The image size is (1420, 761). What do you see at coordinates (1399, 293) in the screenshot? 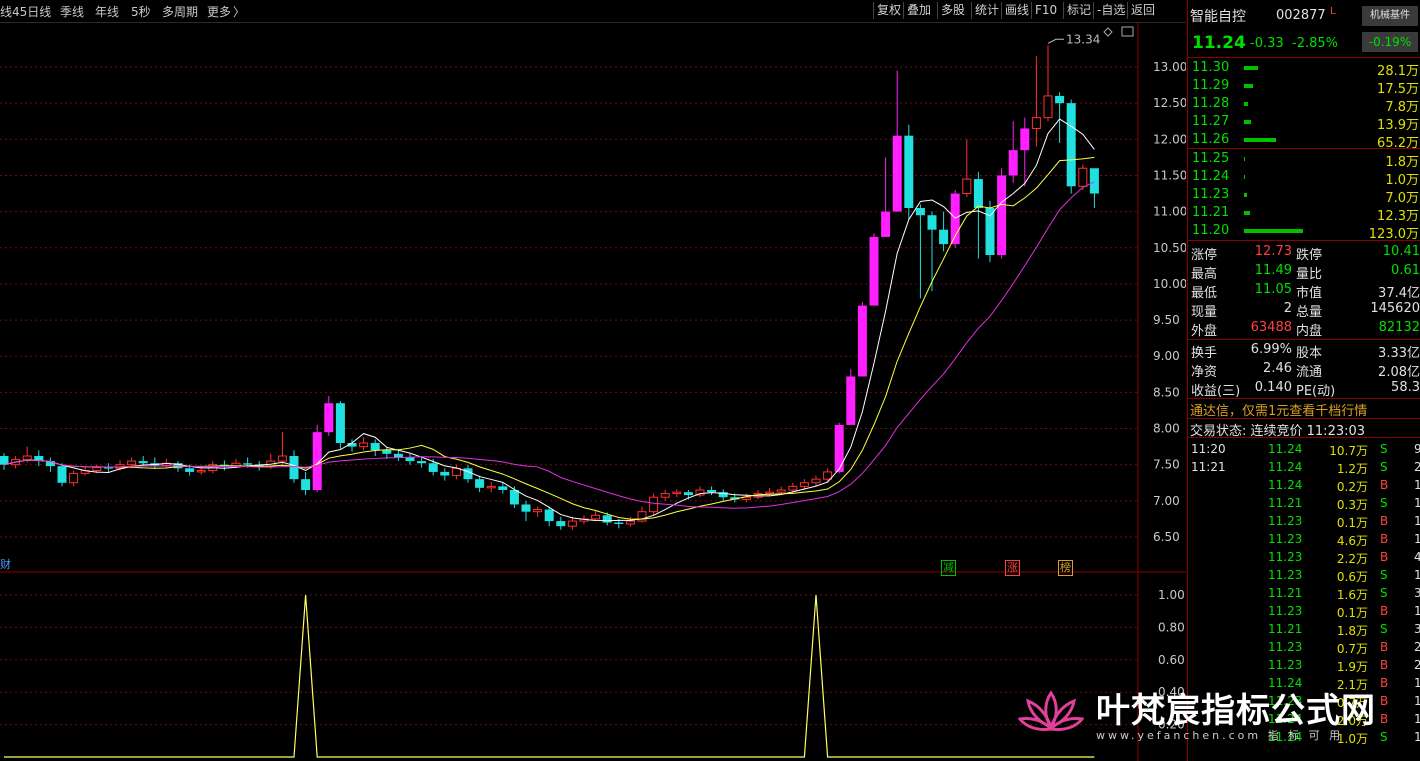
I see `stat-value: 37.4亿` at bounding box center [1399, 293].